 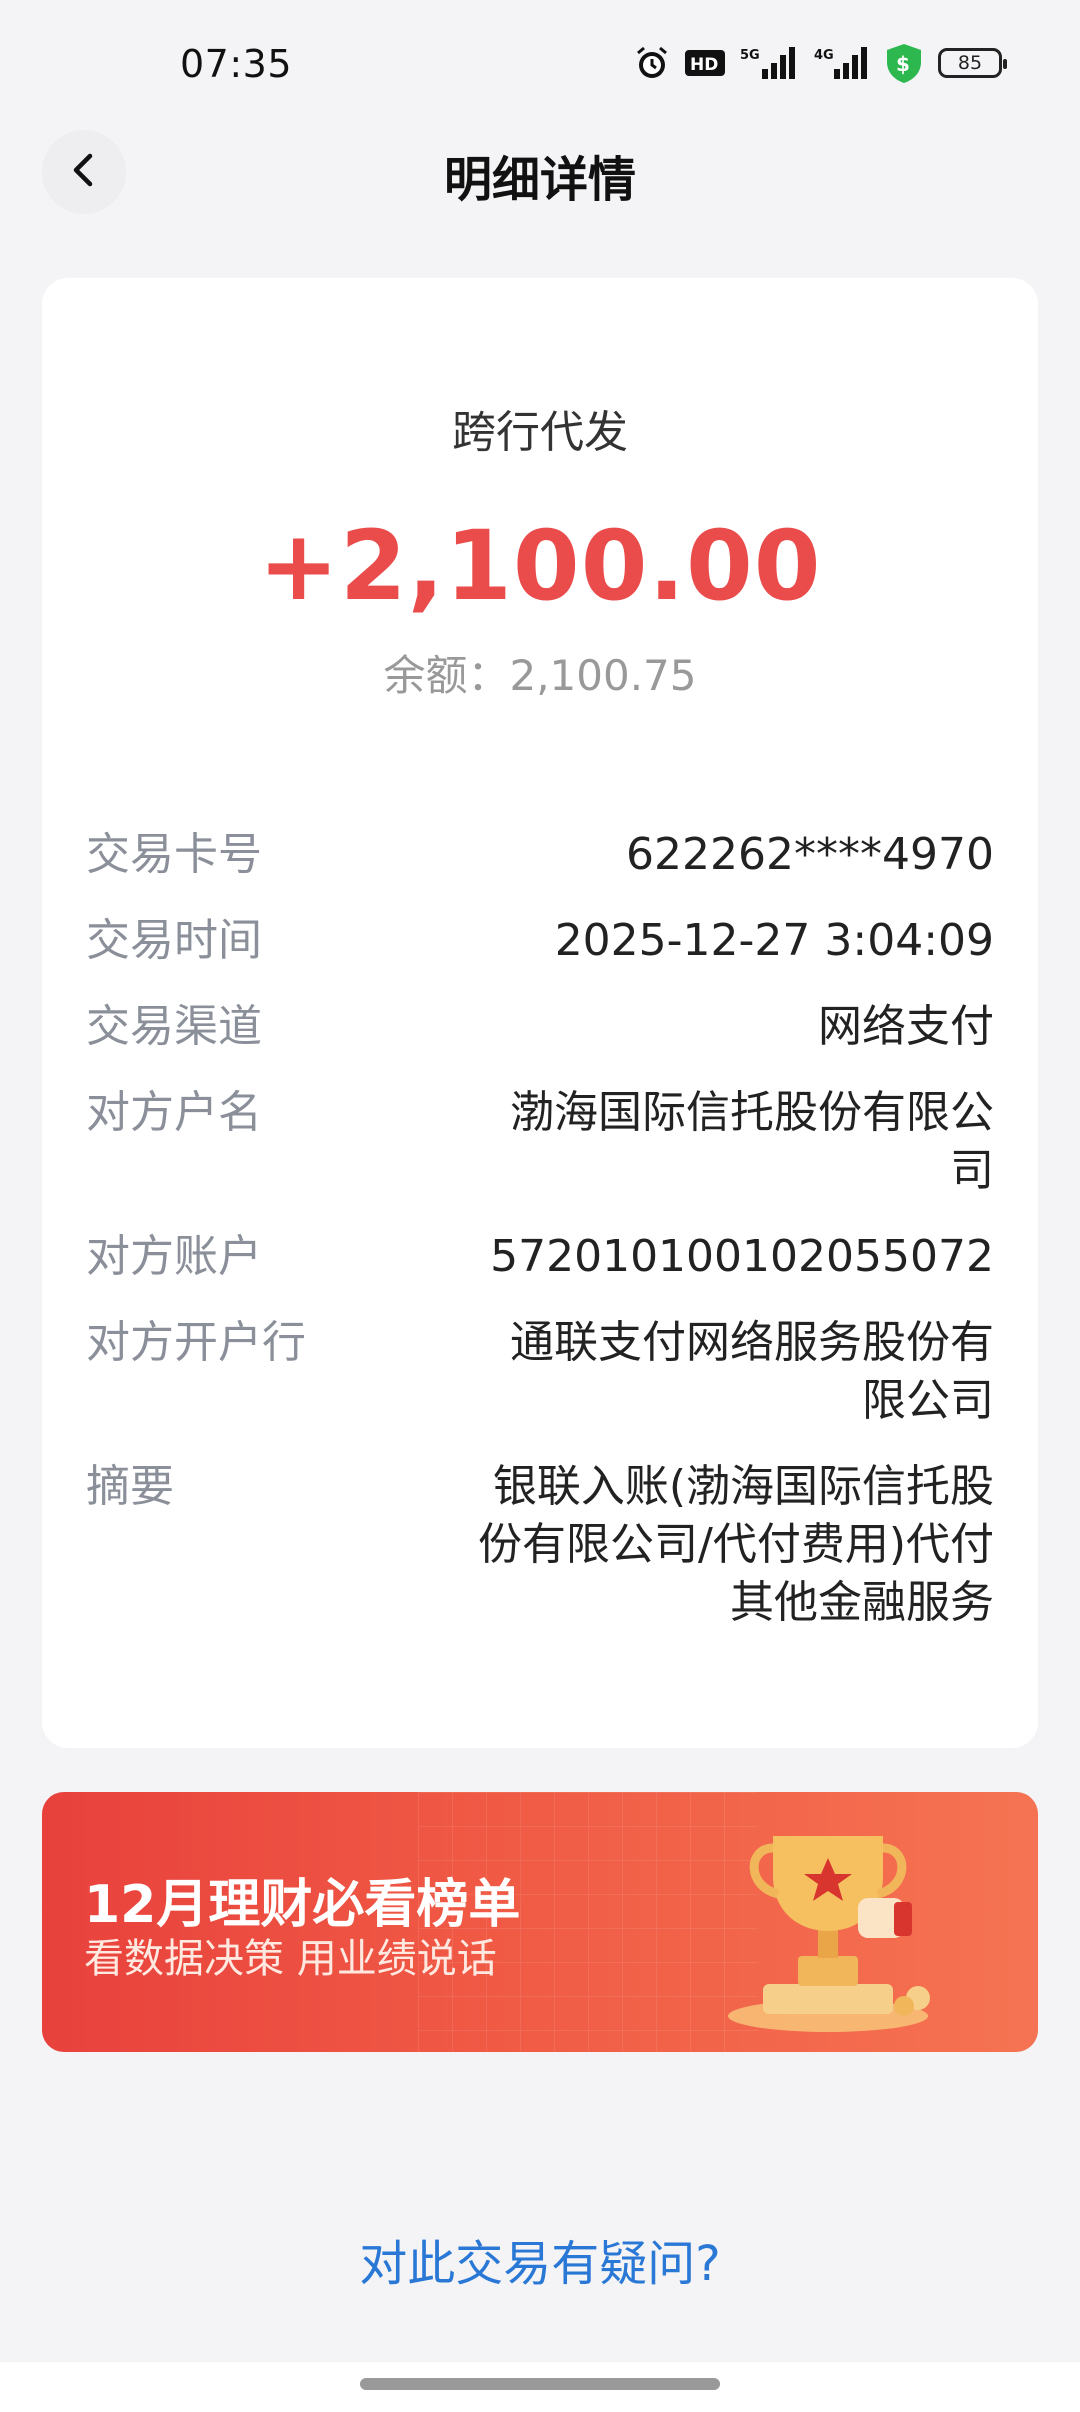 I want to click on detail-row-channel: 交易渠道 网络支付, so click(x=540, y=1027).